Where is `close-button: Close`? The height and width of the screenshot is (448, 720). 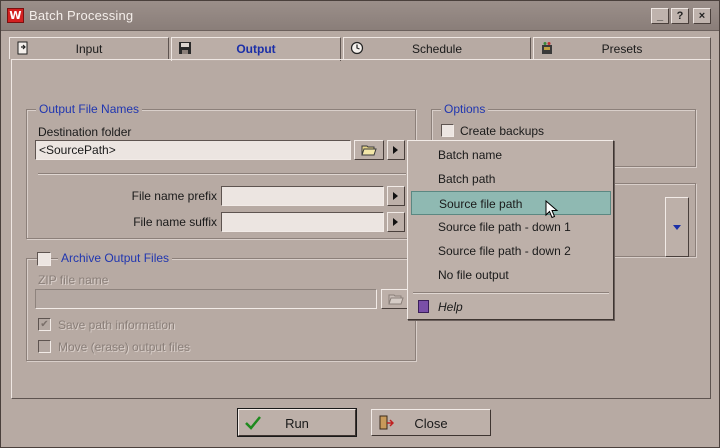
close-button: Close is located at coordinates (431, 422).